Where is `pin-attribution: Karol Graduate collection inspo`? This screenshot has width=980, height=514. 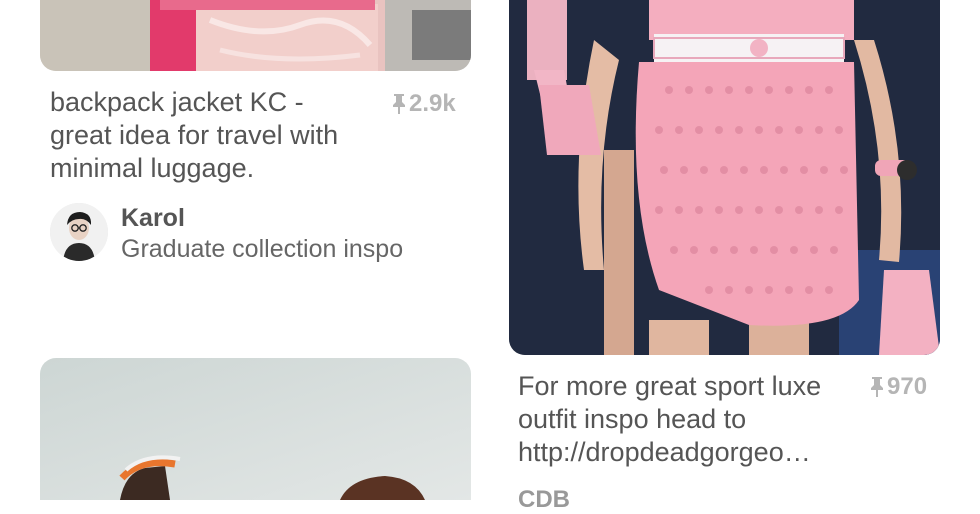 pin-attribution: Karol Graduate collection inspo is located at coordinates (226, 234).